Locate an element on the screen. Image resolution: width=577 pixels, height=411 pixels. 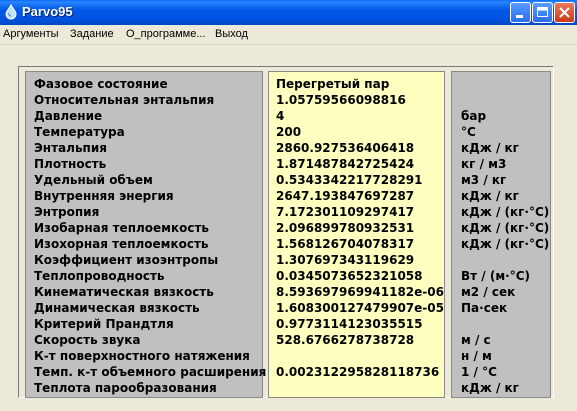
property-value: 2860.927536406418 is located at coordinates (345, 148).